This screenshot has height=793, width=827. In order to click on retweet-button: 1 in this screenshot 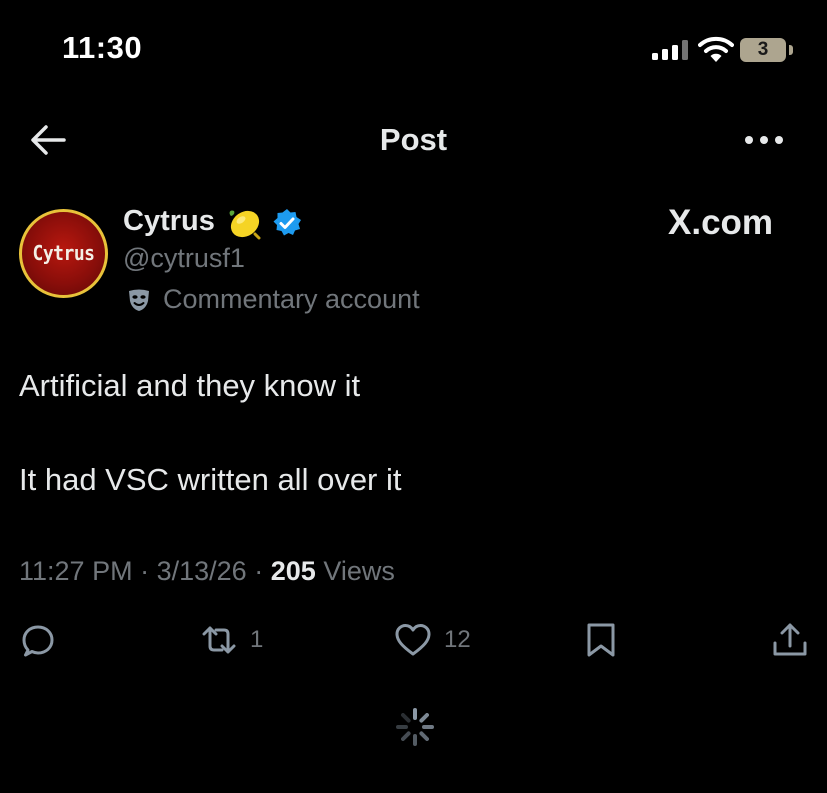, I will do `click(231, 640)`.